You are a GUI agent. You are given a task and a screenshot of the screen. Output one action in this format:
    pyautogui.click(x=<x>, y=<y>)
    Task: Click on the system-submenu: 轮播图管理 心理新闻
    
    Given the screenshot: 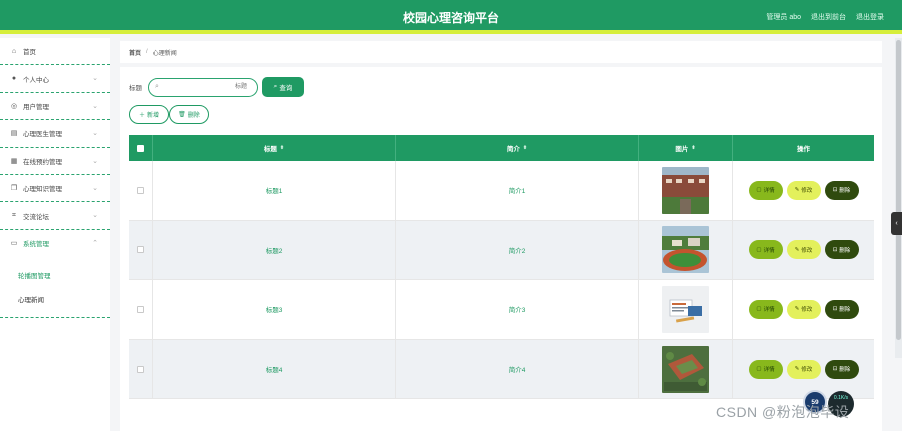 What is the action you would take?
    pyautogui.click(x=55, y=288)
    